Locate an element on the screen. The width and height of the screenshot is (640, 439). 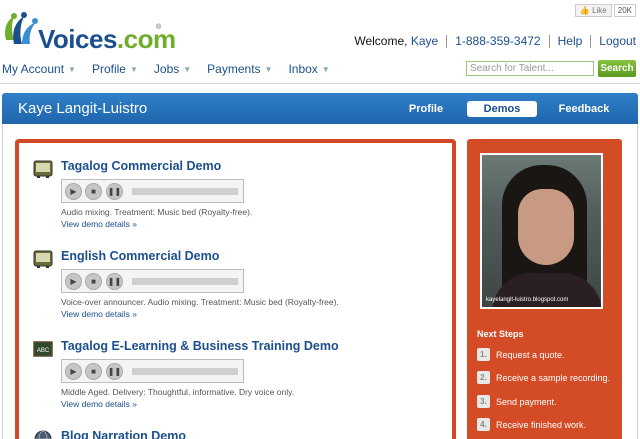
step-number: 1. is located at coordinates (483, 354).